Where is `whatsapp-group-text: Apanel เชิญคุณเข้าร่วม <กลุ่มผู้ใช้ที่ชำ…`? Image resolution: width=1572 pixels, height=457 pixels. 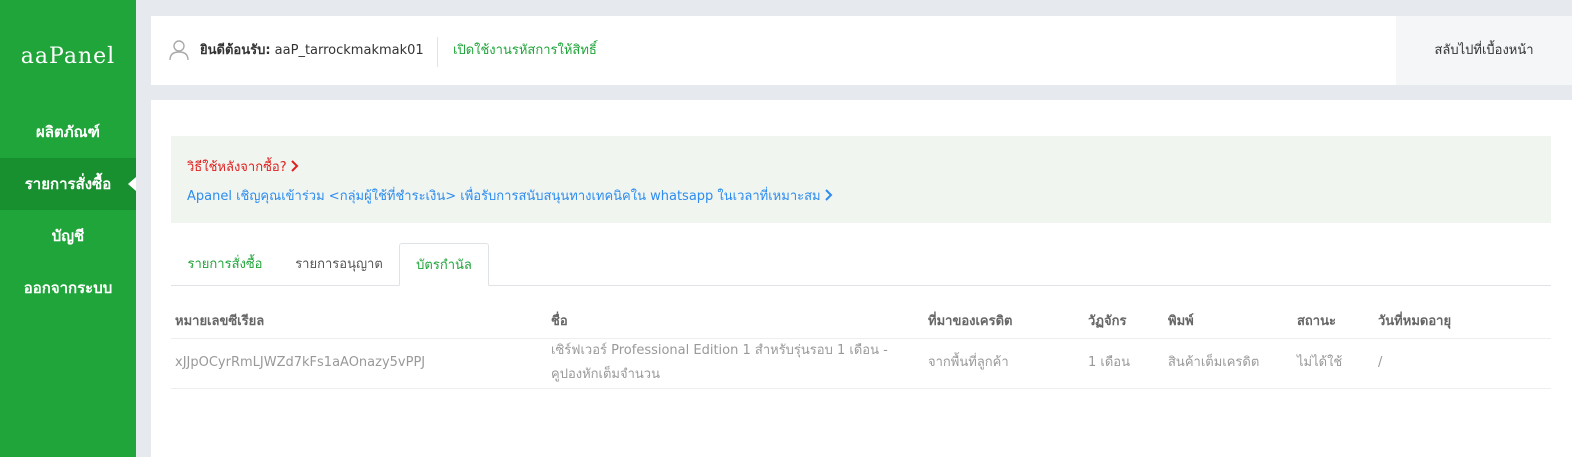 whatsapp-group-text: Apanel เชิญคุณเข้าร่วม <กลุ่มผู้ใช้ที่ชำ… is located at coordinates (504, 196).